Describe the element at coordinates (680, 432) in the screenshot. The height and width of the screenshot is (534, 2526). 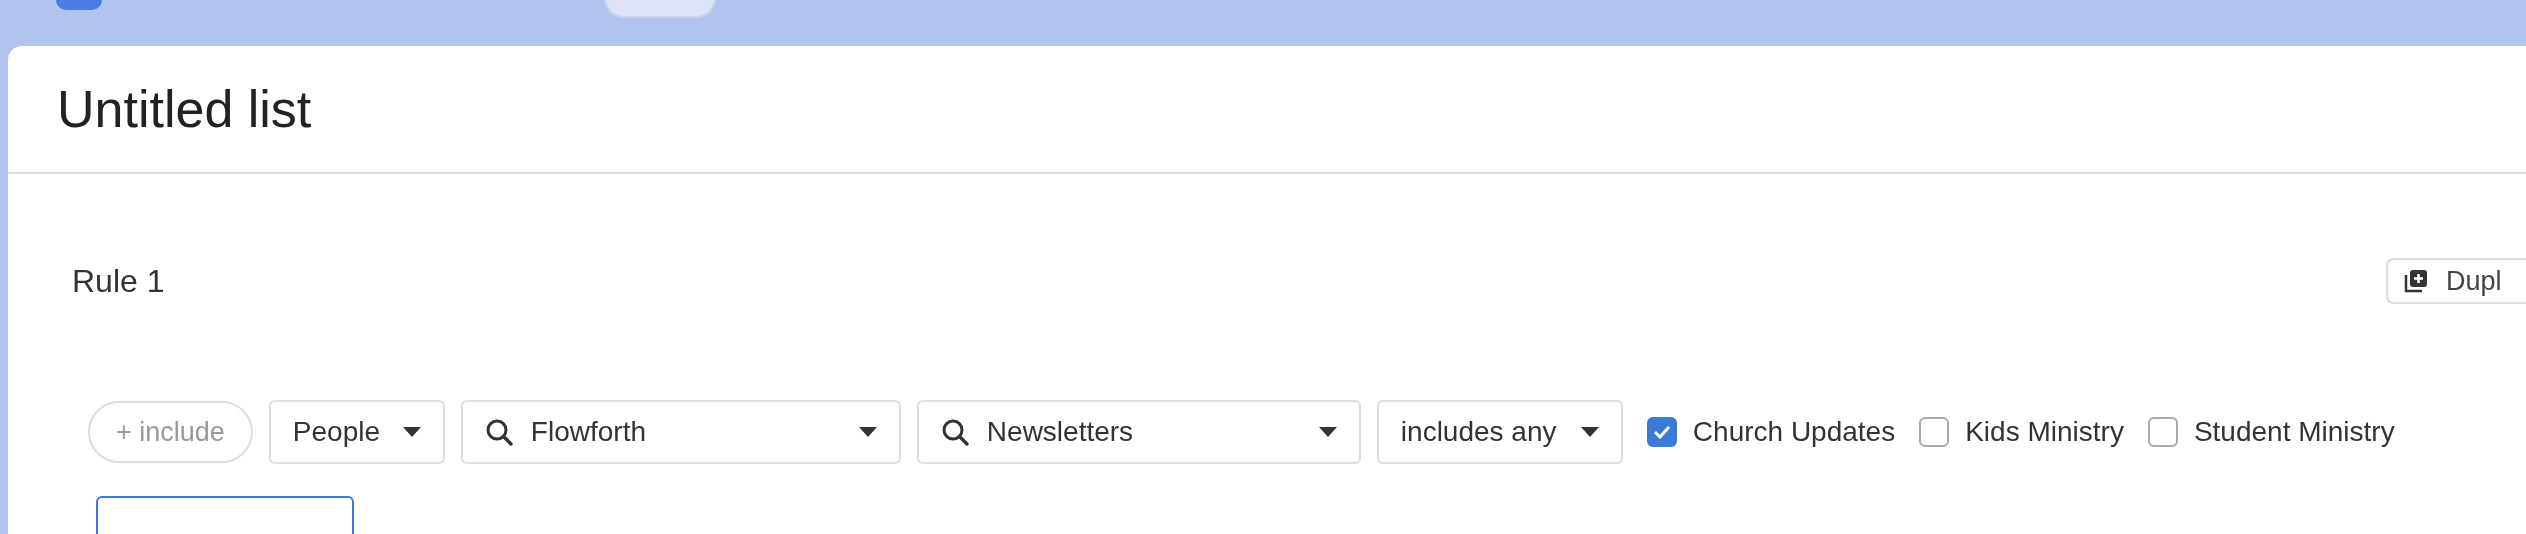
I see `search-select: Flowforth` at that location.